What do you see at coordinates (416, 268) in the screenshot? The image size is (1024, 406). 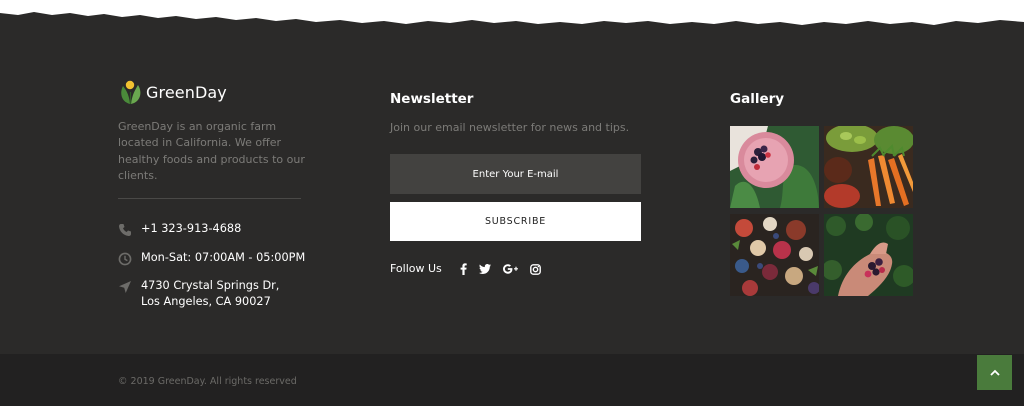 I see `follow-us-label: Follow Us` at bounding box center [416, 268].